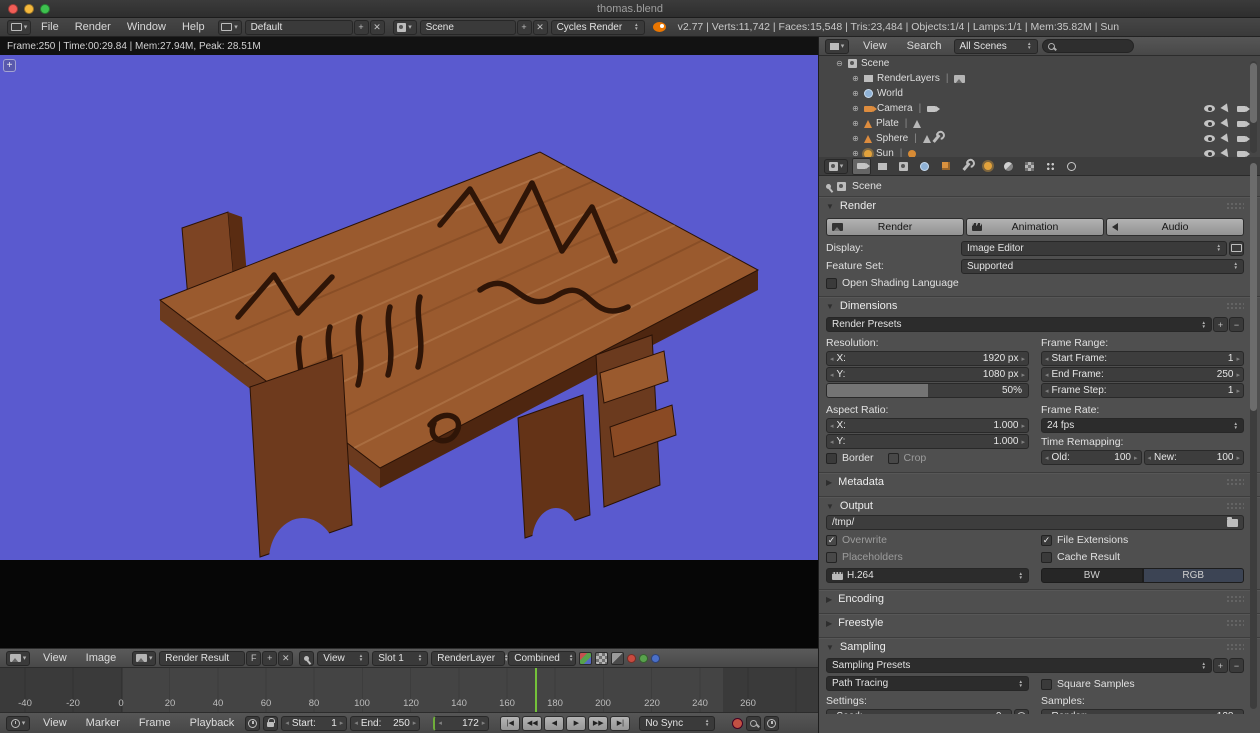 The height and width of the screenshot is (733, 1260). I want to click on tab-modifiers, so click(966, 166).